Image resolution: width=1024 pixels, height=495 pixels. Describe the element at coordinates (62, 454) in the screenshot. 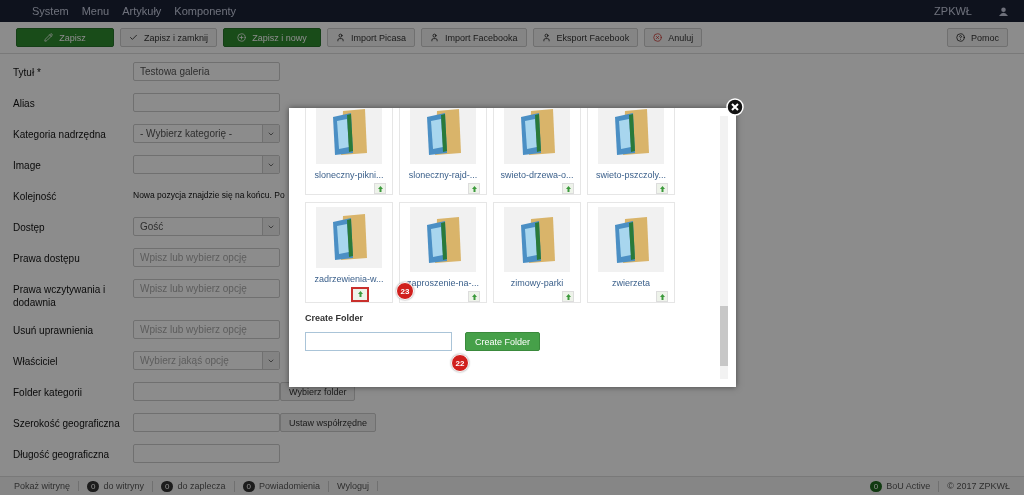

I see `field-label: Długość geograficzna` at that location.